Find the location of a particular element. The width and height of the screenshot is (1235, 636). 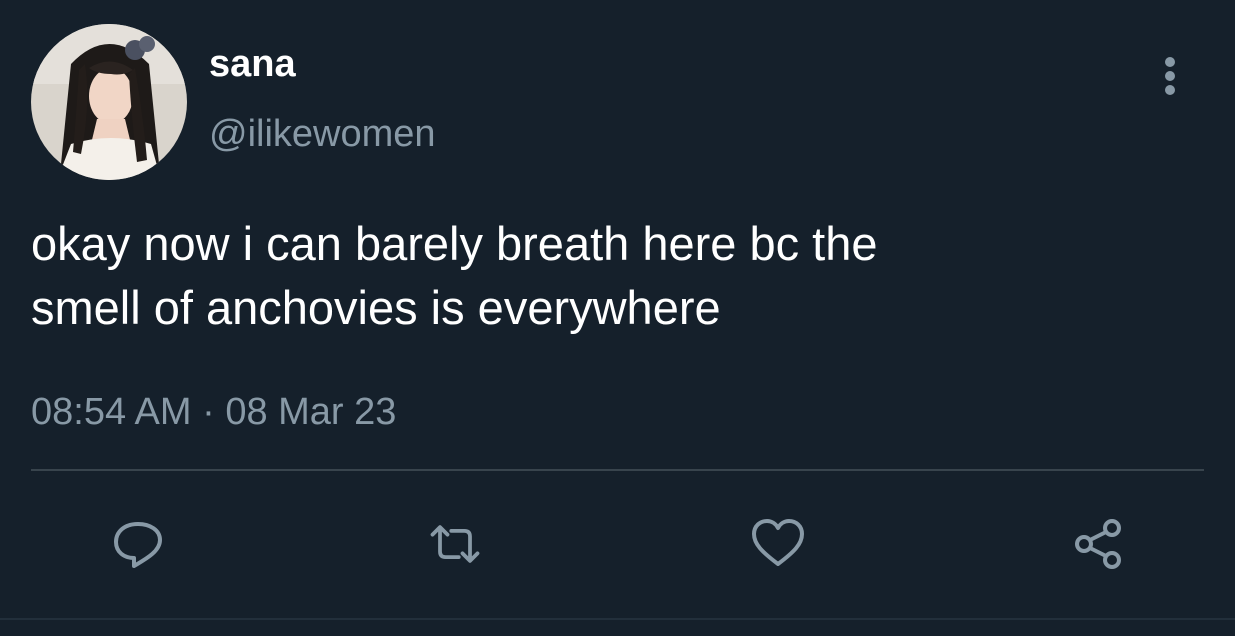

share-button is located at coordinates (1100, 544).